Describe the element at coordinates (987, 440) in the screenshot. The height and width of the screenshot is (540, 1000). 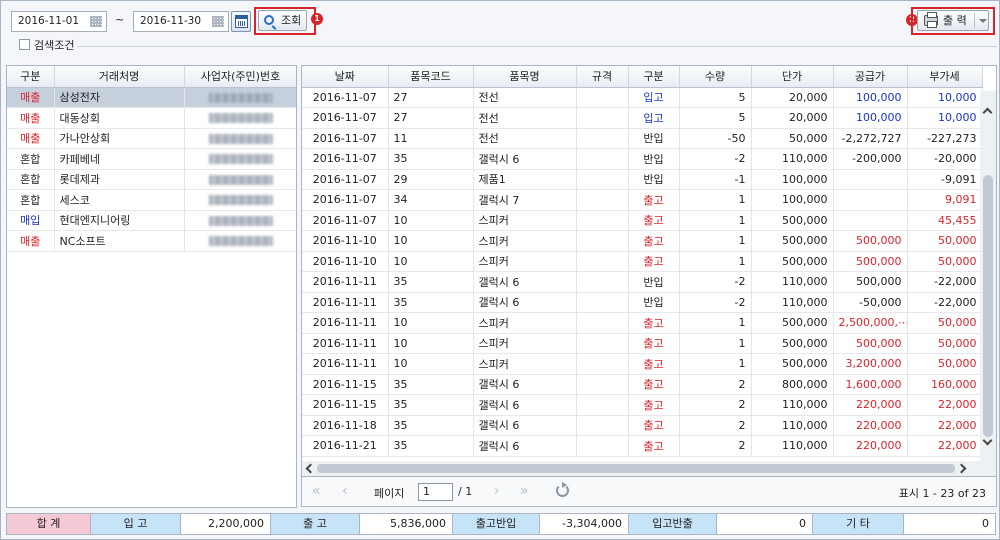
I see `scroll-down-icon` at that location.